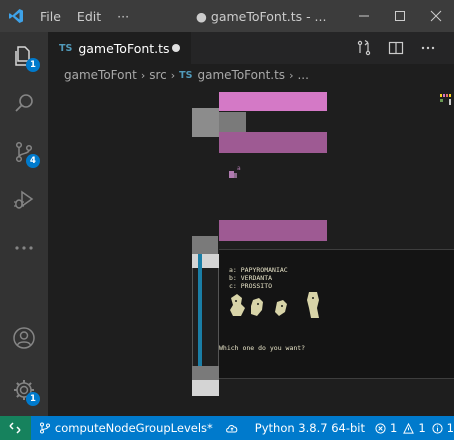 The image size is (454, 440). Describe the element at coordinates (447, 100) in the screenshot. I see `minimap-markers` at that location.